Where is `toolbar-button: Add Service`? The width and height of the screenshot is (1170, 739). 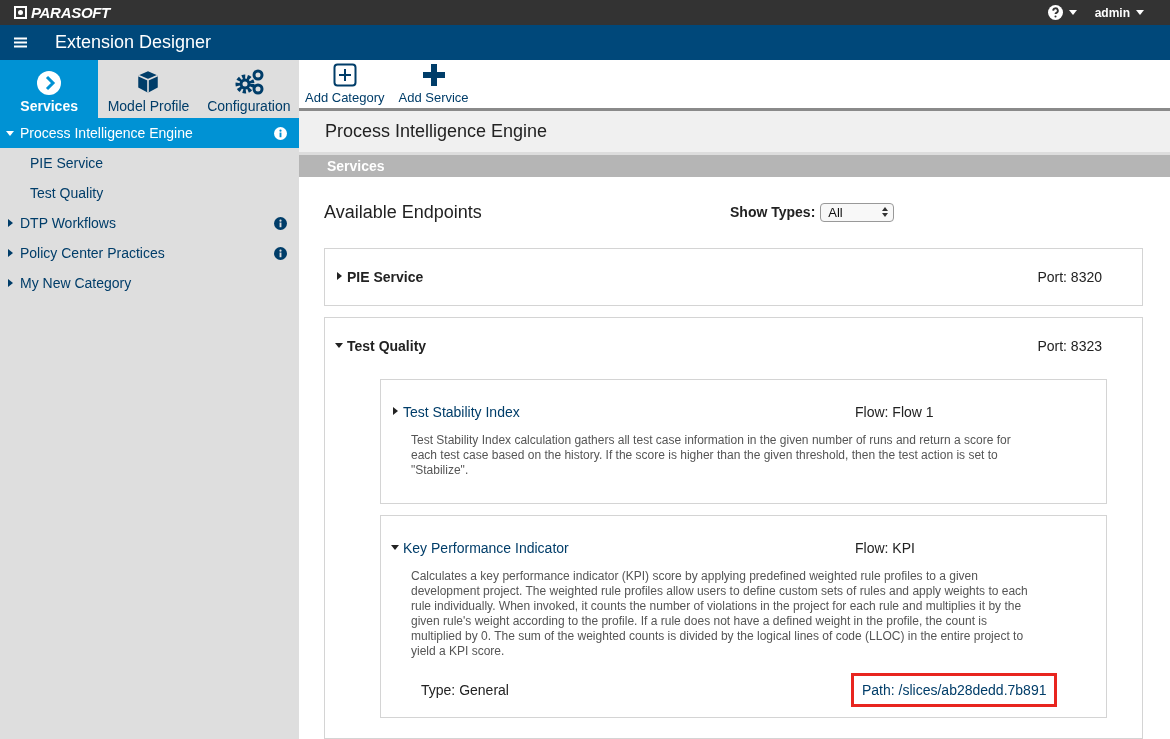 toolbar-button: Add Service is located at coordinates (433, 84).